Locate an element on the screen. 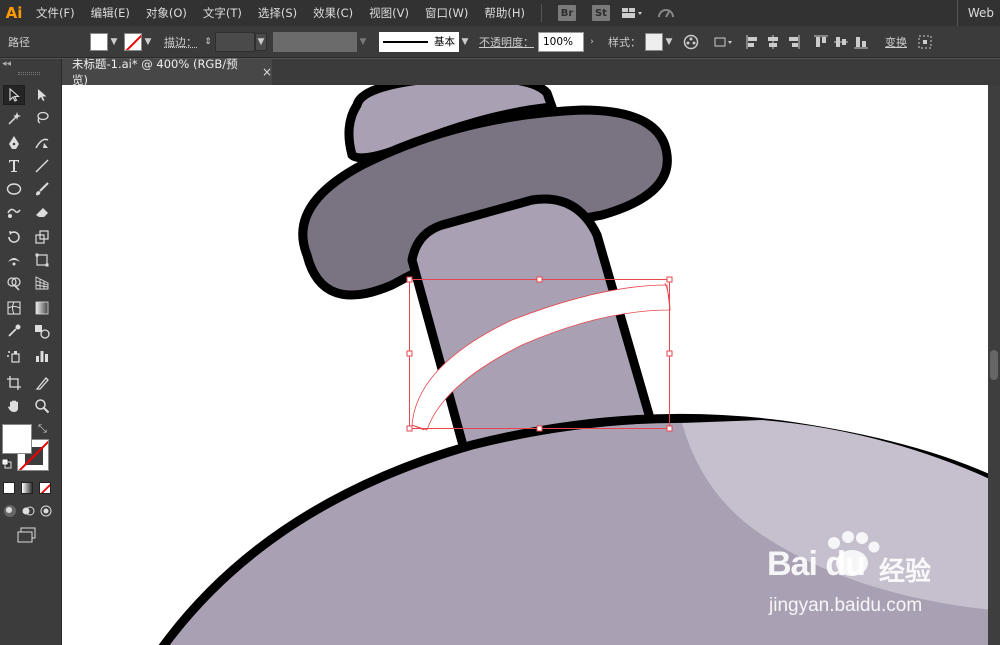  align-to-icon is located at coordinates (724, 42).